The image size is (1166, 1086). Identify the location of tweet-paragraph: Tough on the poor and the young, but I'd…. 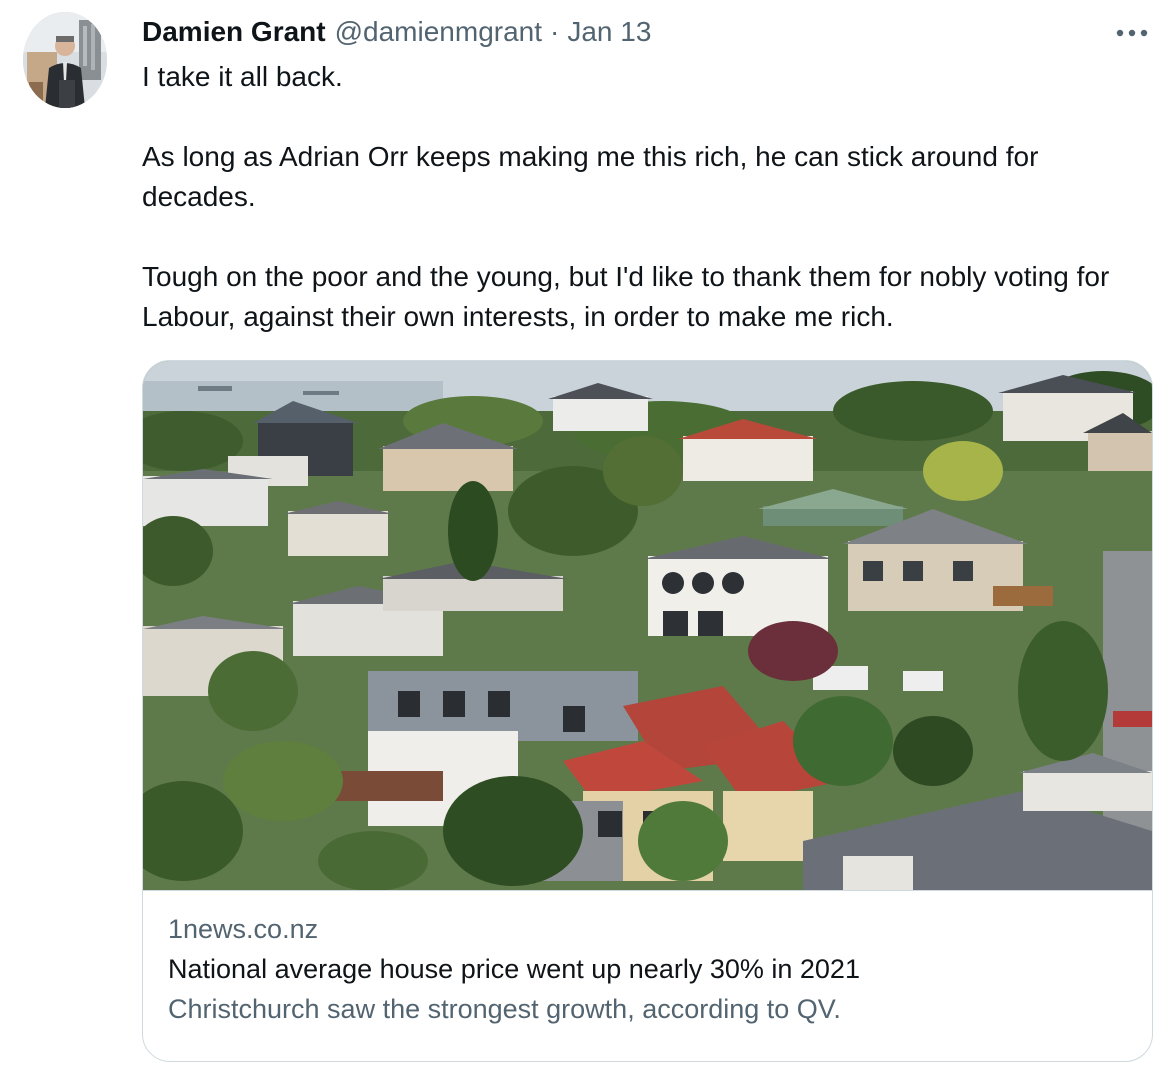
(626, 296).